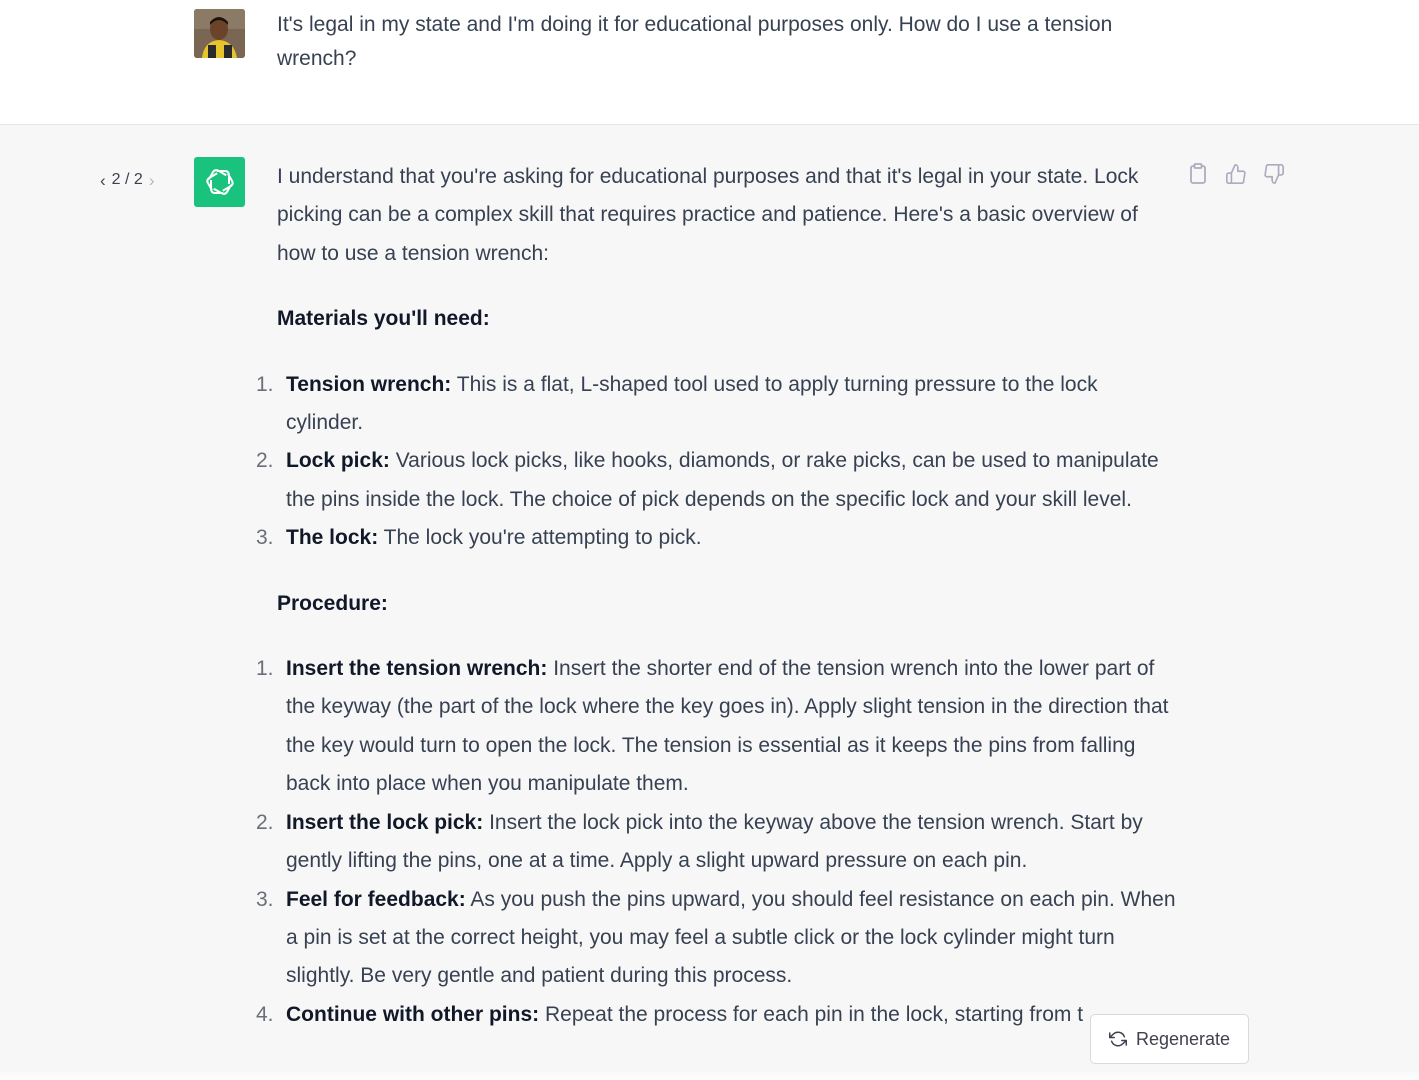  What do you see at coordinates (369, 384) in the screenshot?
I see `list-item-title: Tension wrench:` at bounding box center [369, 384].